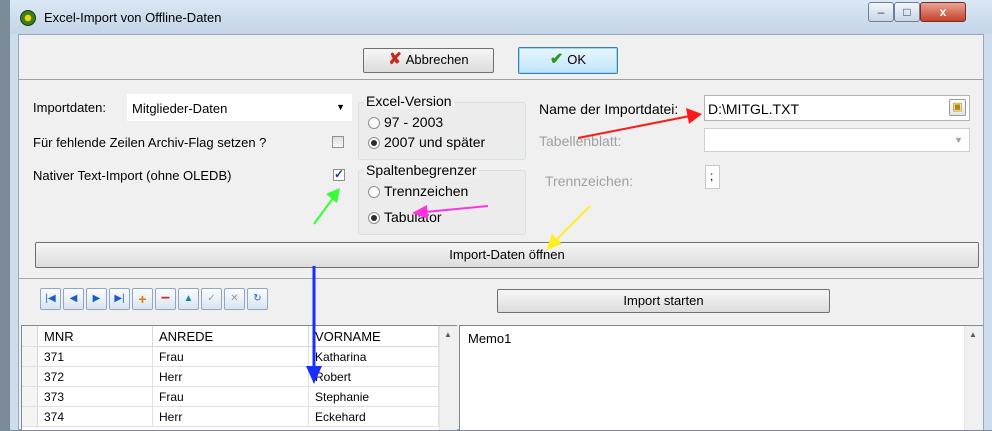  Describe the element at coordinates (568, 227) in the screenshot. I see `yellow-arrow` at that location.